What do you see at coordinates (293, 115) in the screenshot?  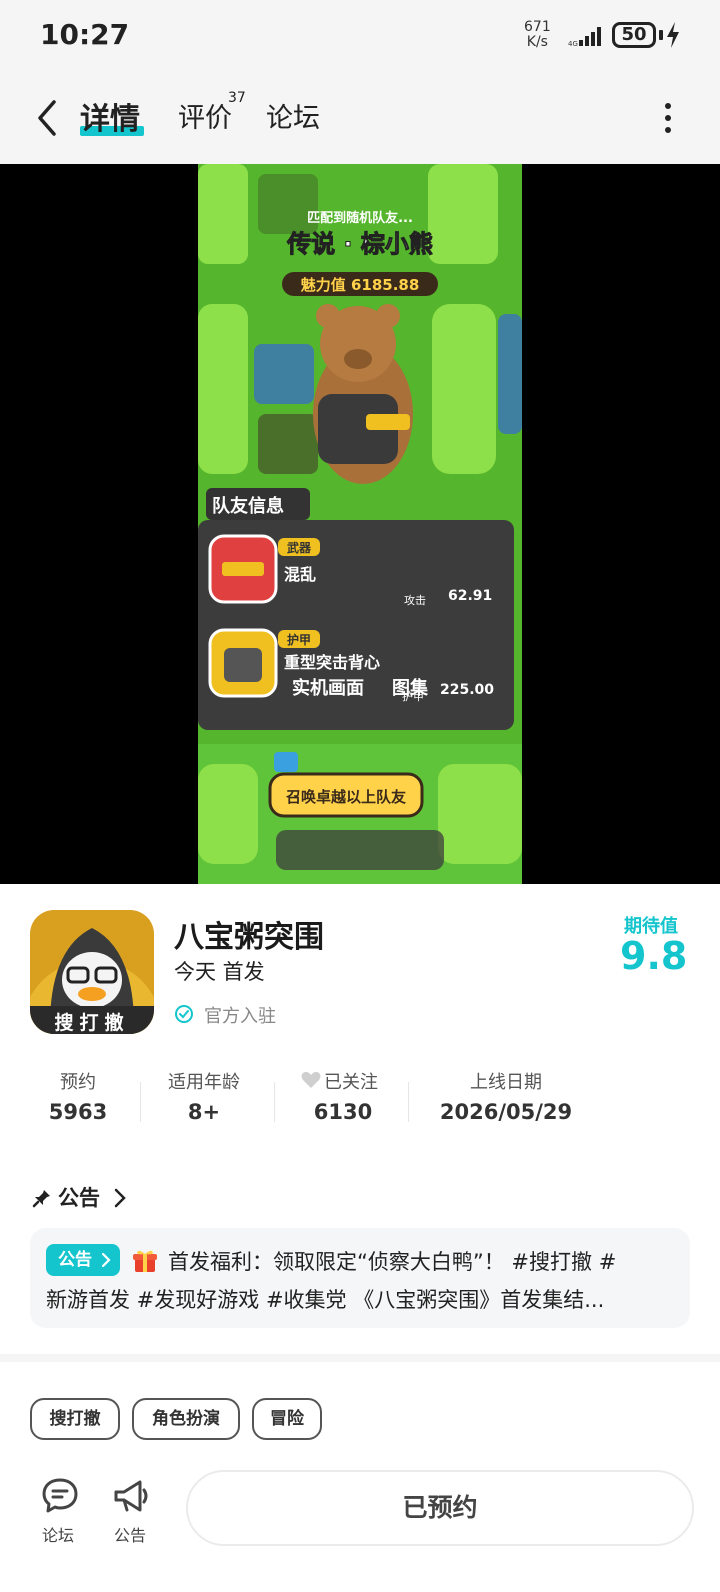 I see `tab-forum: 论坛` at bounding box center [293, 115].